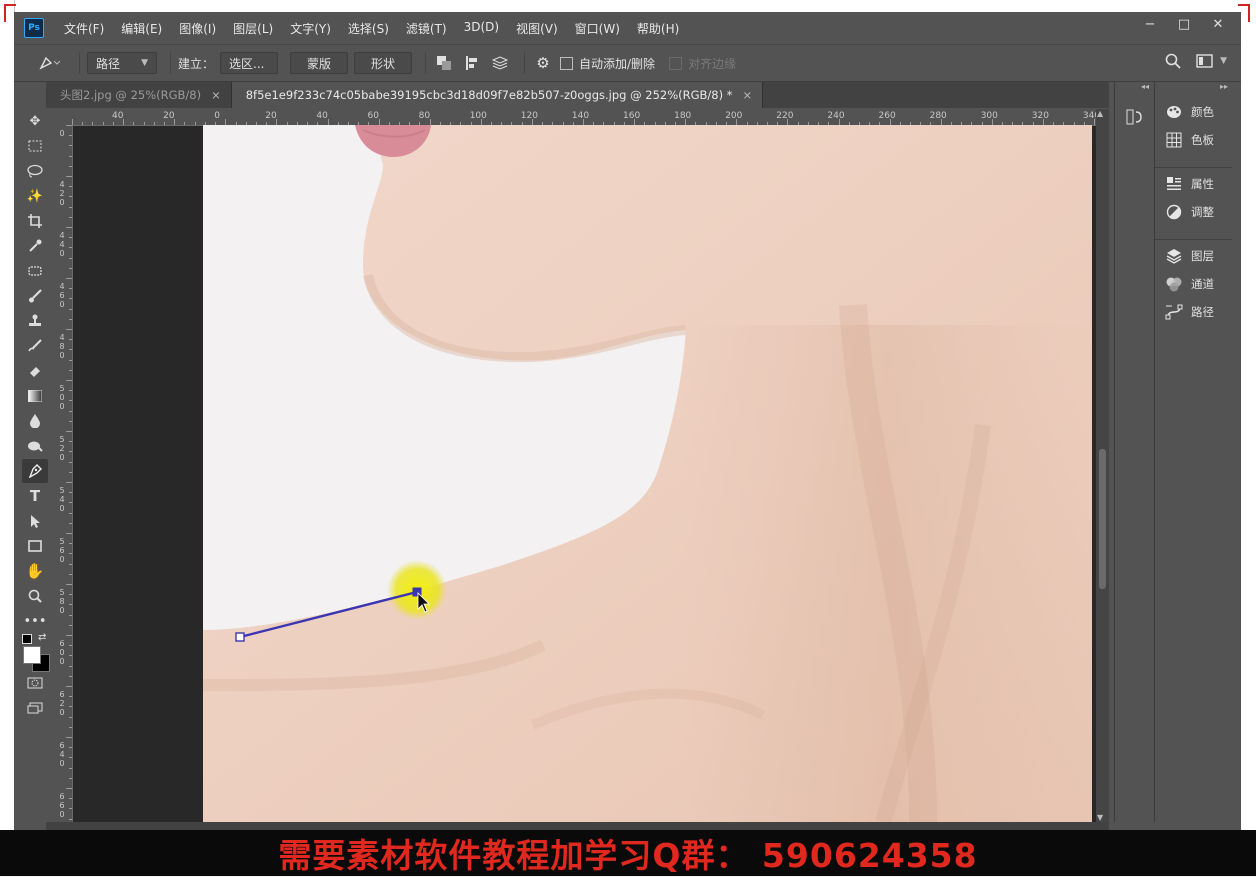 The image size is (1256, 877). What do you see at coordinates (444, 63) in the screenshot?
I see `path-operations-icon` at bounding box center [444, 63].